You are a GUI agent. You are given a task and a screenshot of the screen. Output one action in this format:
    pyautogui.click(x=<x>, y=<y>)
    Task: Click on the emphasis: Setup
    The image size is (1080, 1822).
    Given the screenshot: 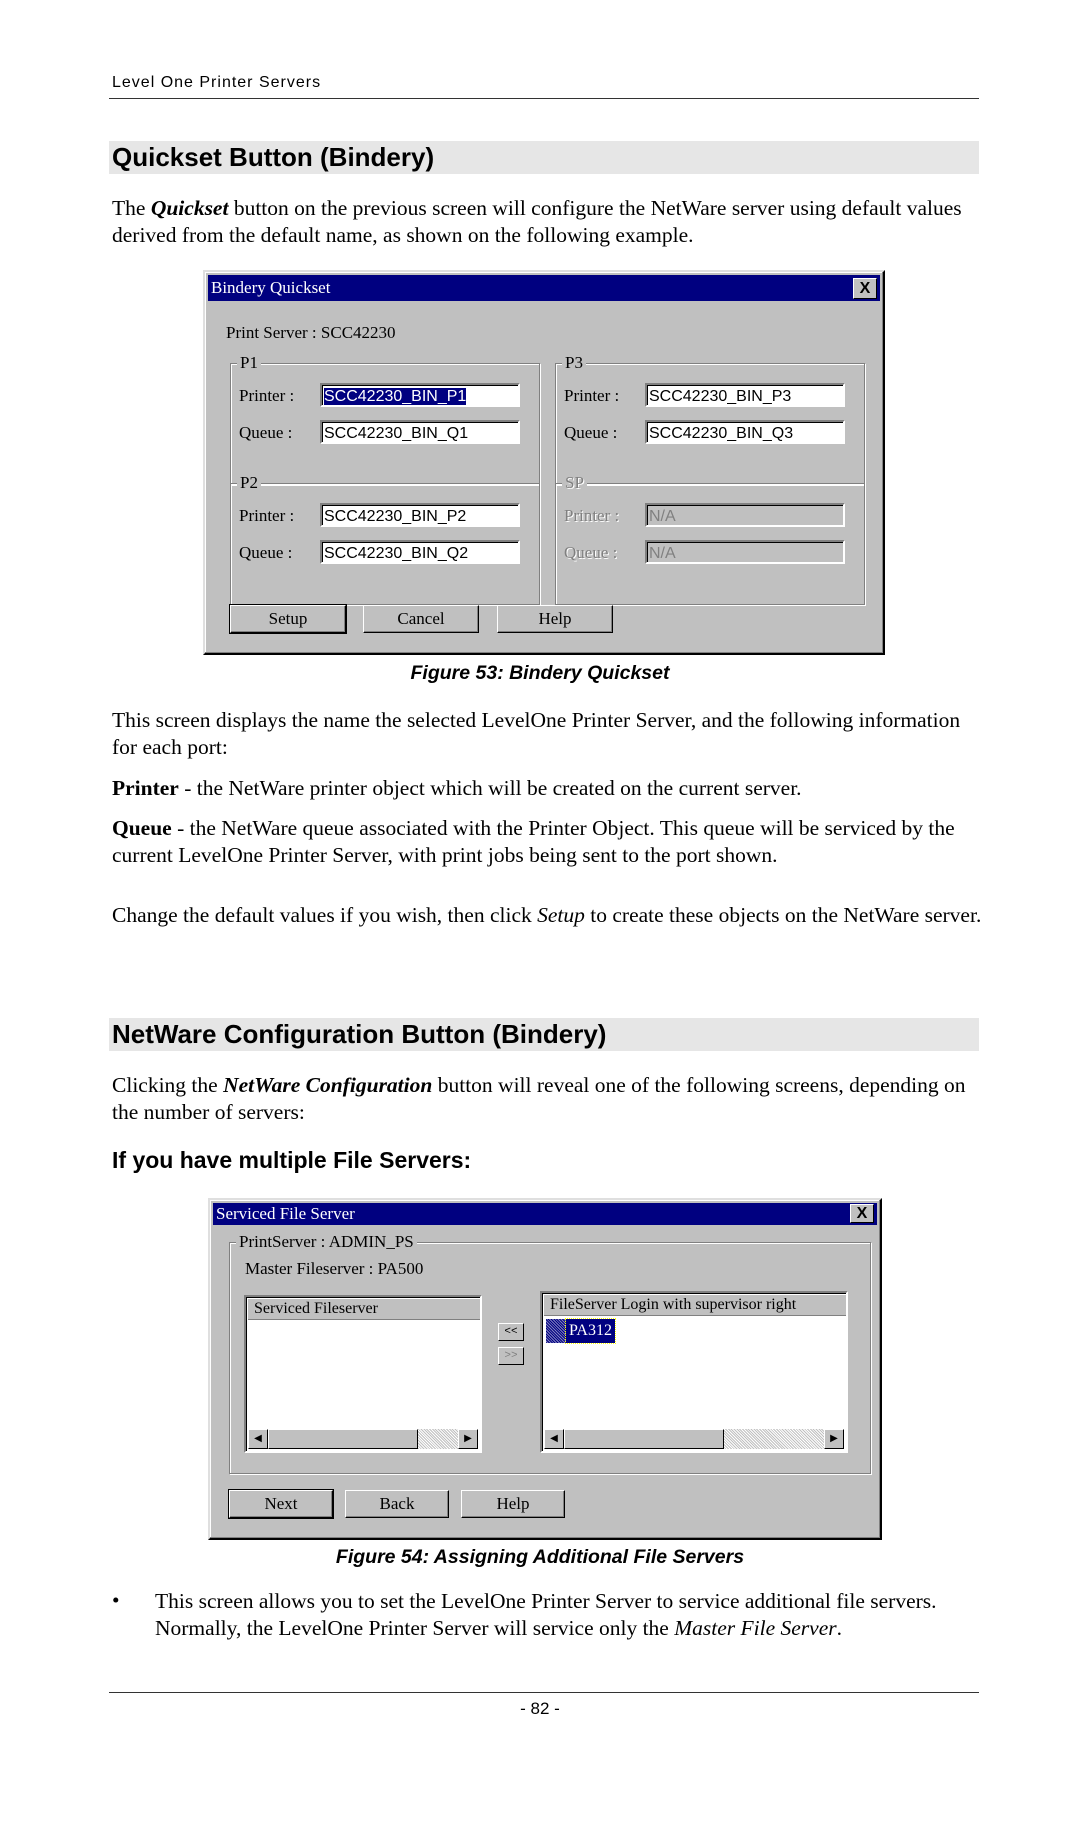 What is the action you would take?
    pyautogui.click(x=561, y=915)
    